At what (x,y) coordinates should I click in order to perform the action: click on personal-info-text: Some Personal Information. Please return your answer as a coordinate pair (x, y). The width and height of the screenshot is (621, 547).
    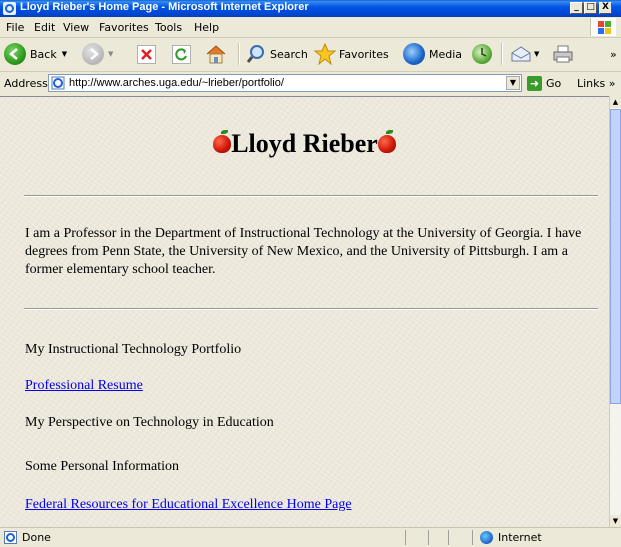
    Looking at the image, I should click on (102, 466).